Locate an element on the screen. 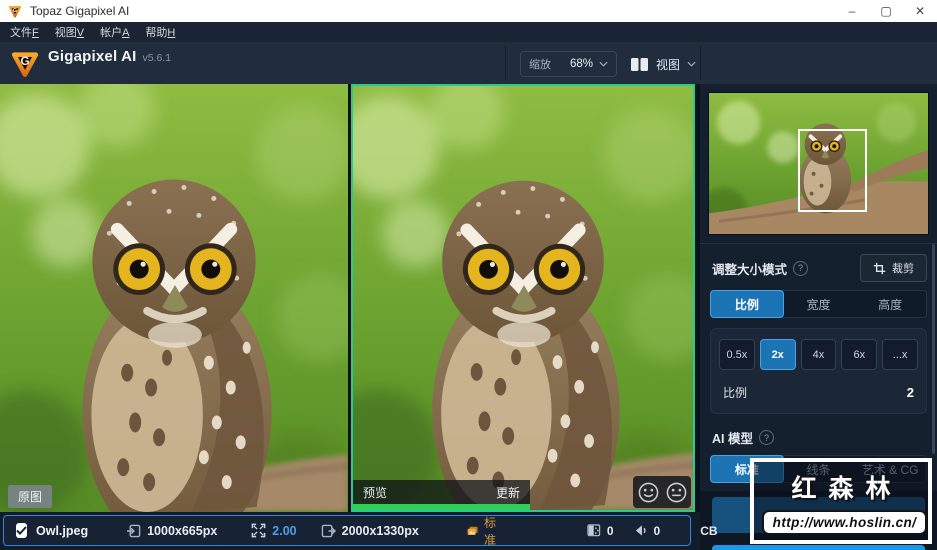  maximize-button: ▢ is located at coordinates (886, 11).